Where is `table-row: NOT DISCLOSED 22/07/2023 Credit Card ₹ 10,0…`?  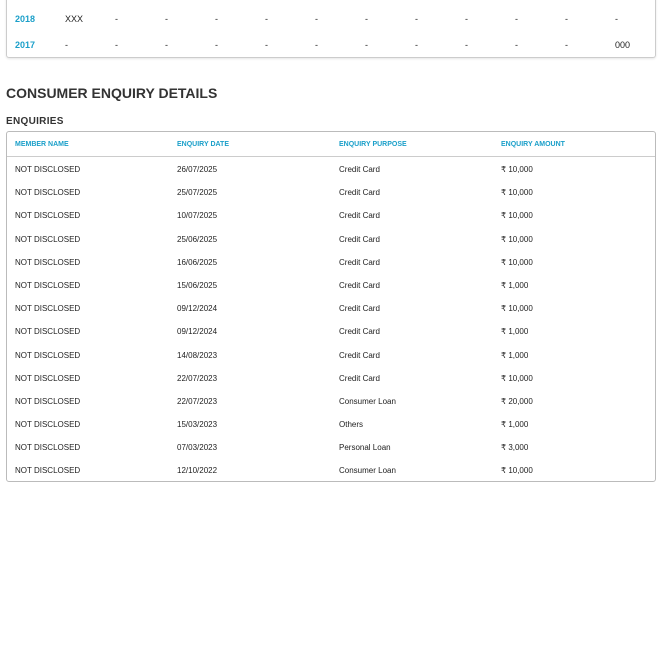 table-row: NOT DISCLOSED 22/07/2023 Credit Card ₹ 10,0… is located at coordinates (331, 377).